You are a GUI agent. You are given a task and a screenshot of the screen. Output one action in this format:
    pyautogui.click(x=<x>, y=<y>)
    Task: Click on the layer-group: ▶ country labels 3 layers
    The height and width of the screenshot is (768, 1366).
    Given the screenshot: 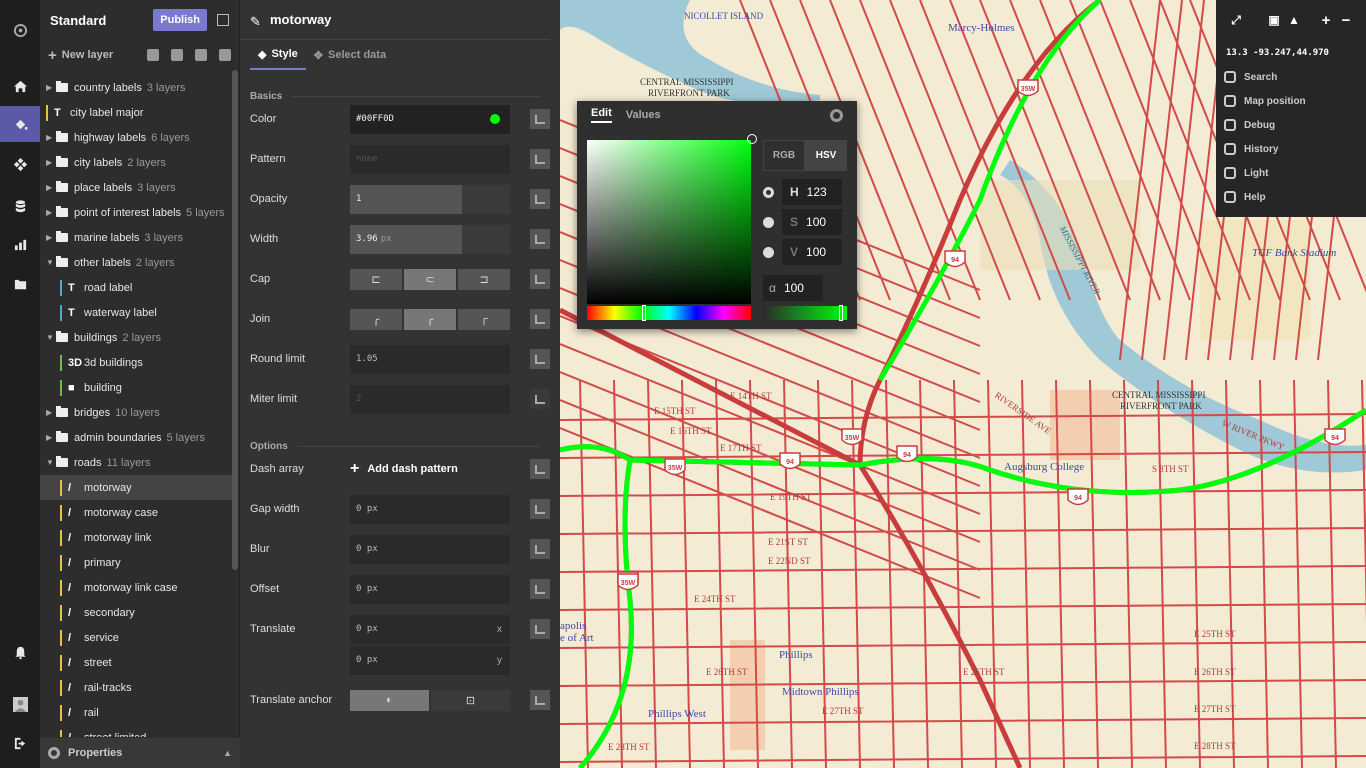 What is the action you would take?
    pyautogui.click(x=136, y=87)
    